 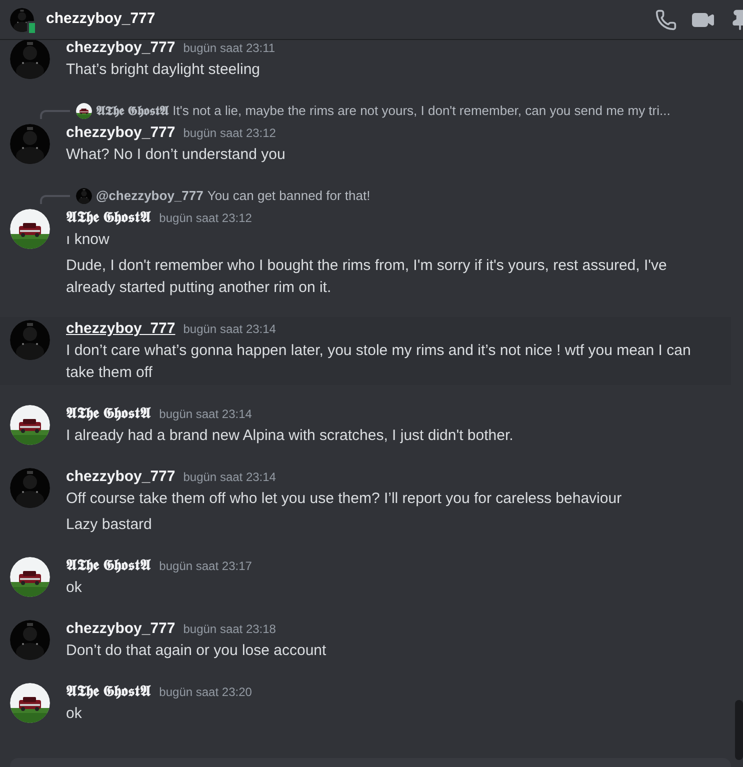 I want to click on message-text: I don’t care what’s gonna happen later, you stole my rims and it’s not nice ! wtf you mean I can take them off, so click(x=379, y=362).